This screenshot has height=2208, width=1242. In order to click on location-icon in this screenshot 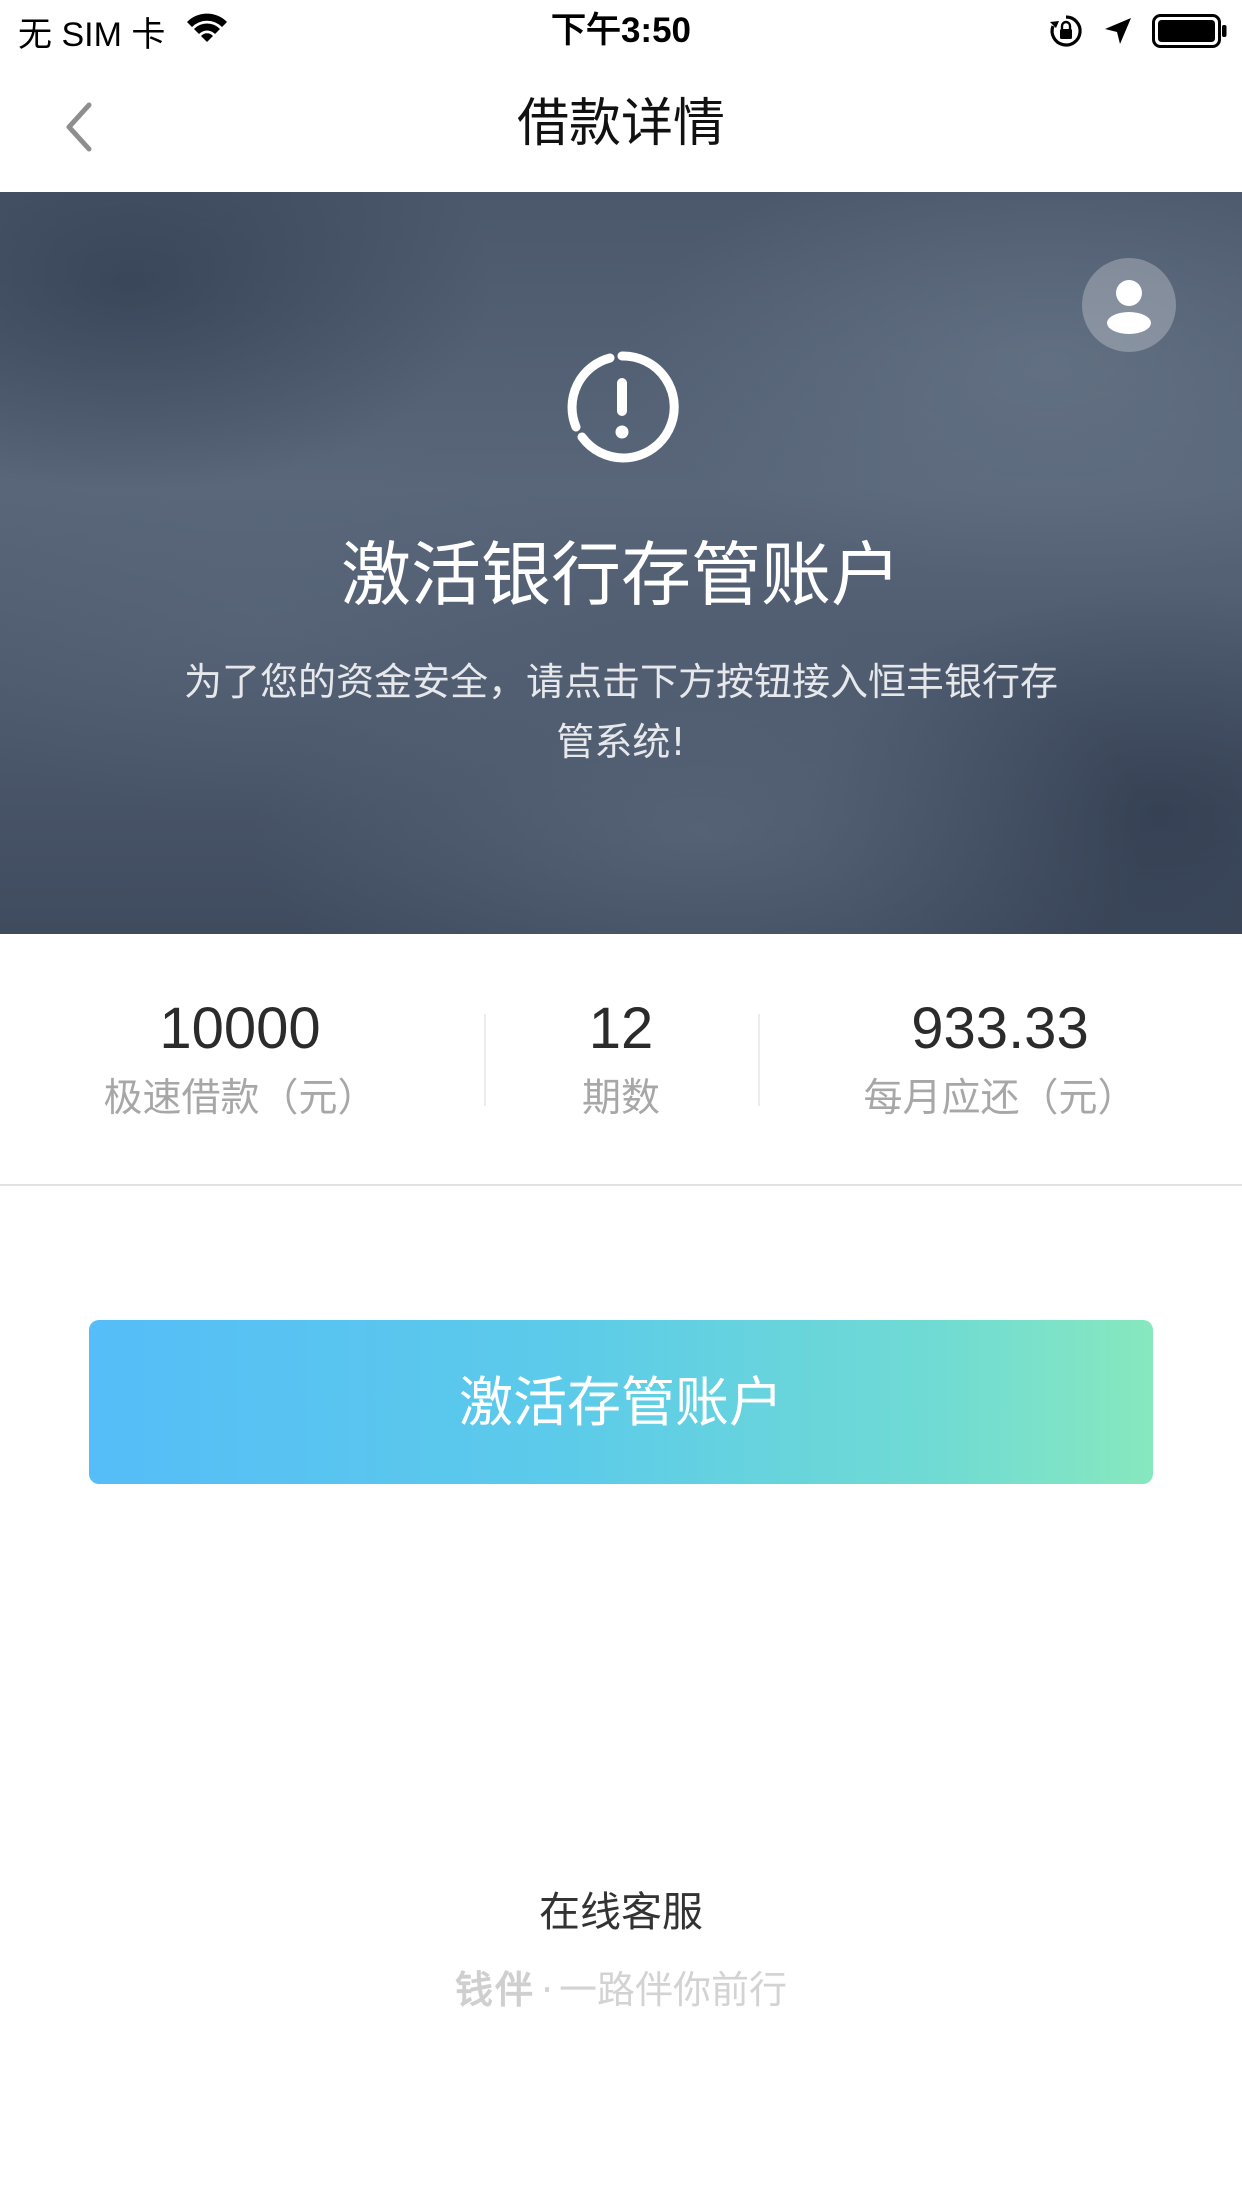, I will do `click(1118, 31)`.